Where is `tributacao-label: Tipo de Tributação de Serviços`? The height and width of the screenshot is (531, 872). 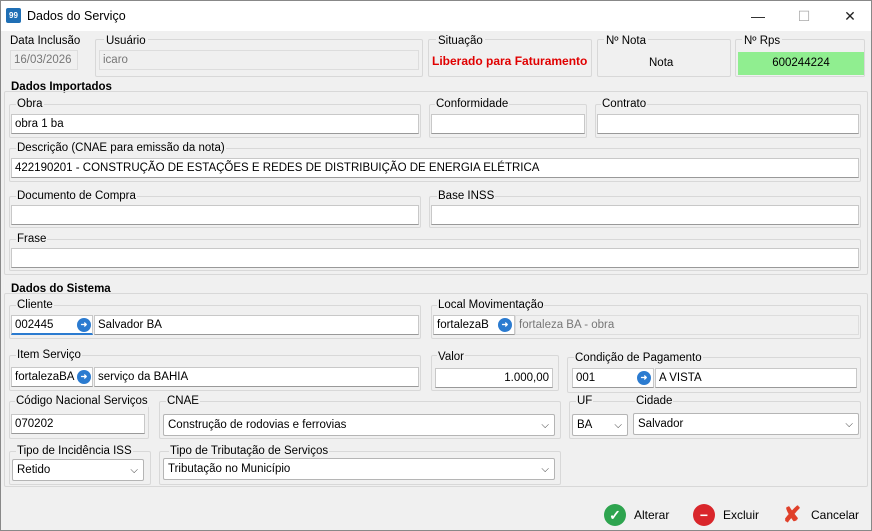
tributacao-label: Tipo de Tributação de Serviços is located at coordinates (249, 451).